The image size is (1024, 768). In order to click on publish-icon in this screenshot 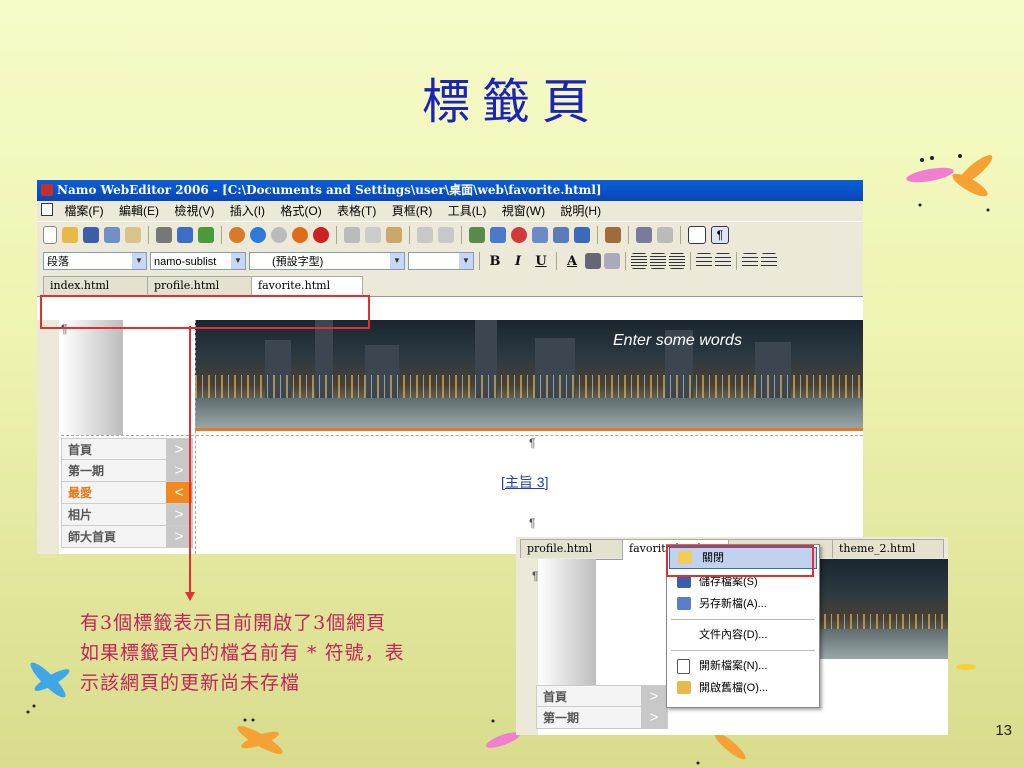, I will do `click(237, 235)`.